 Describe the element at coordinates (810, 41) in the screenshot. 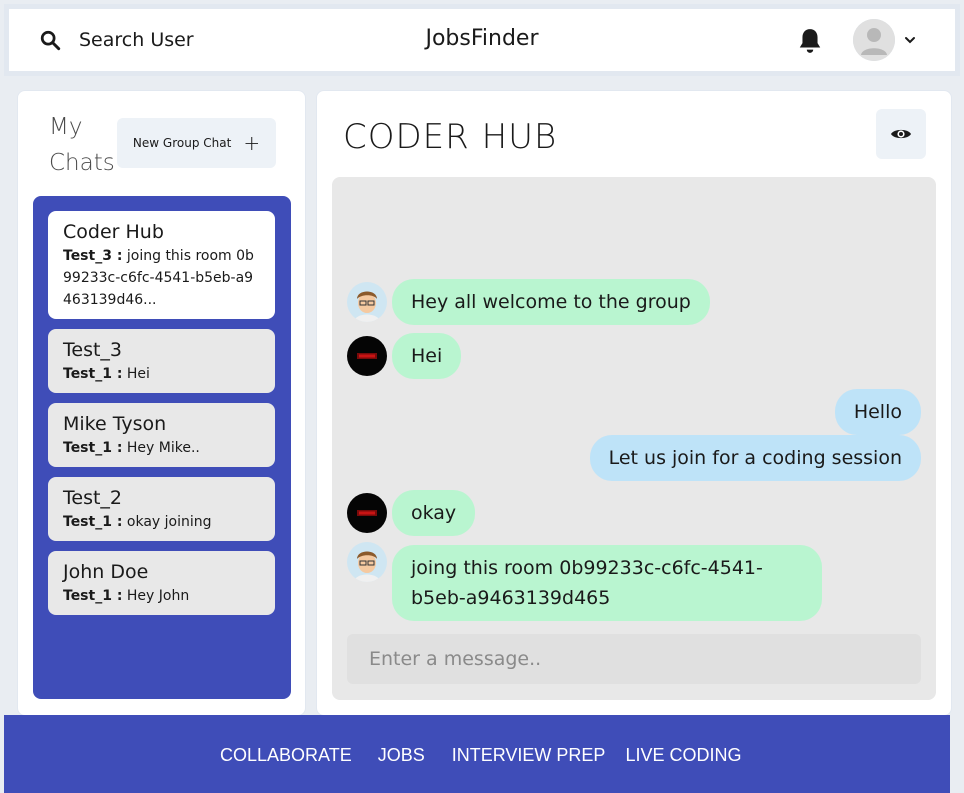

I see `bell-icon` at that location.